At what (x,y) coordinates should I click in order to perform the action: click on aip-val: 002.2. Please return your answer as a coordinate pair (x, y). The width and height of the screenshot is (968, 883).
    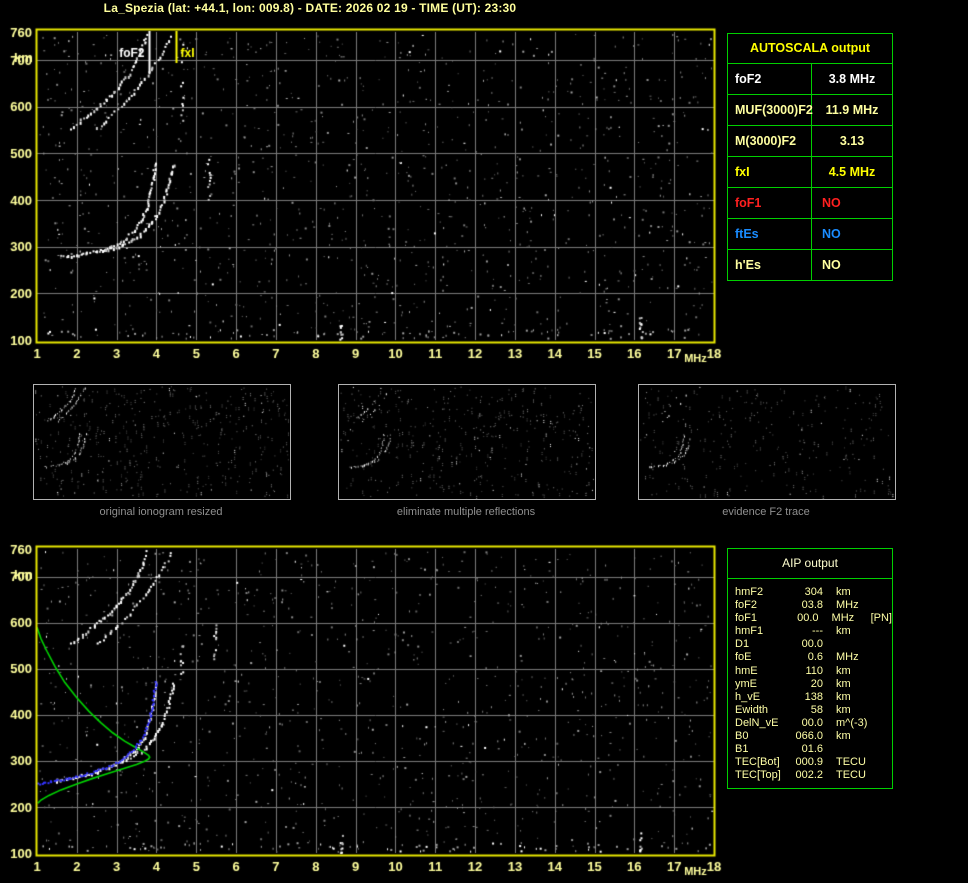
    Looking at the image, I should click on (809, 775).